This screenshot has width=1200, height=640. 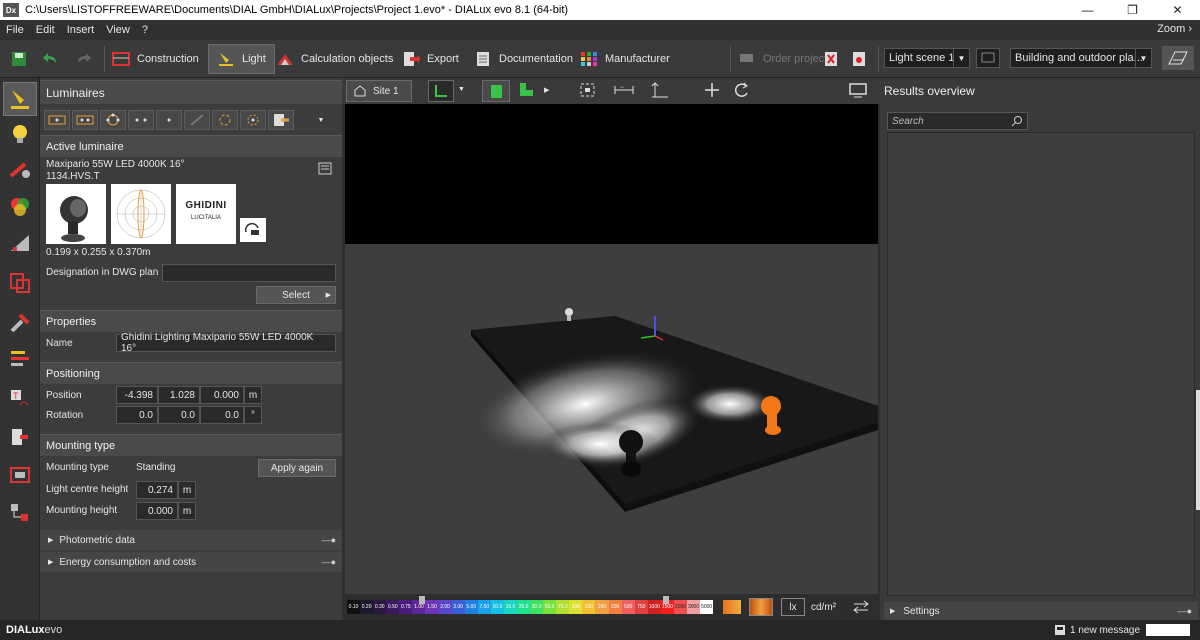 What do you see at coordinates (169, 120) in the screenshot?
I see `place-point-button` at bounding box center [169, 120].